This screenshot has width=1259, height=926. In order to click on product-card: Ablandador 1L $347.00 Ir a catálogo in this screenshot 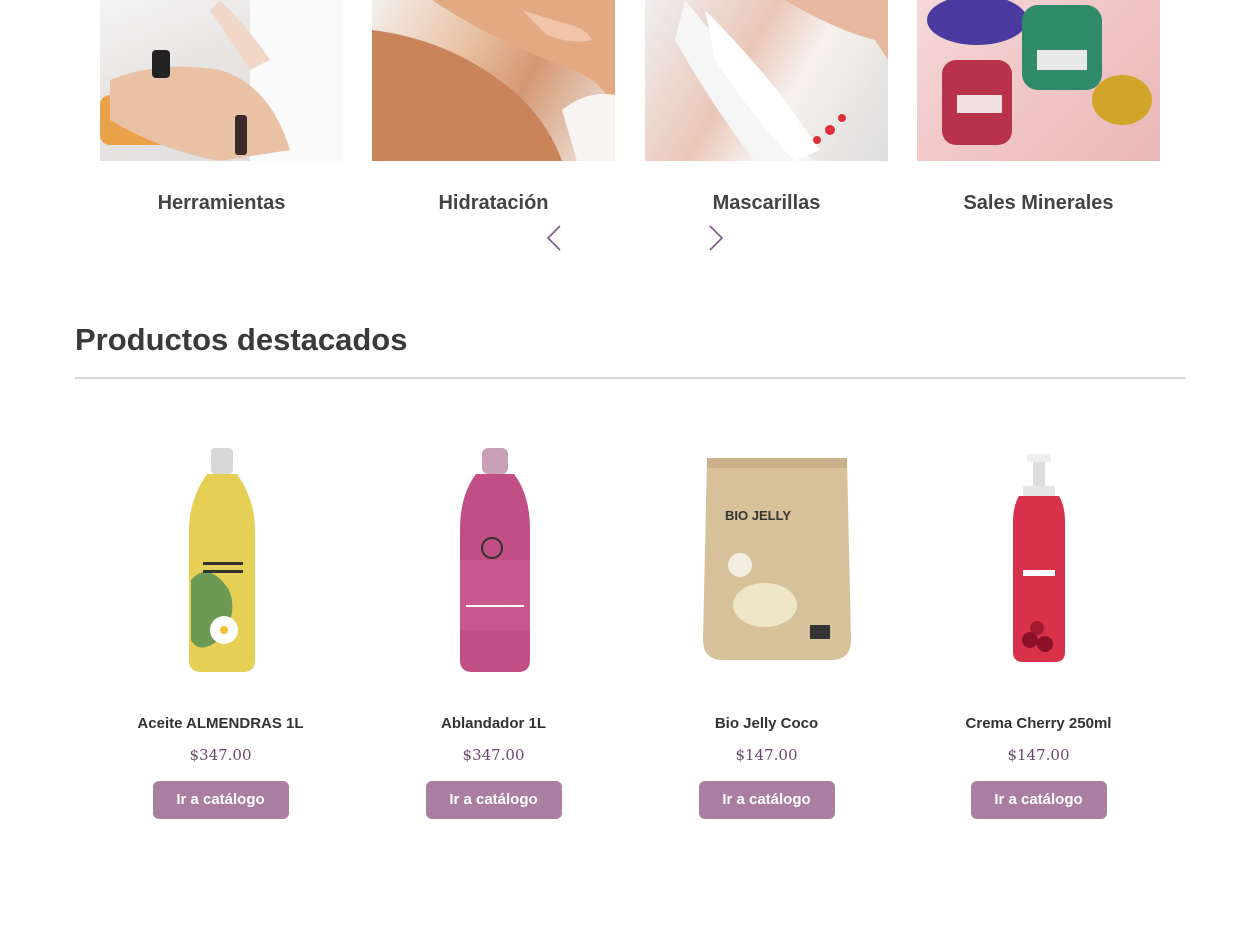, I will do `click(493, 629)`.